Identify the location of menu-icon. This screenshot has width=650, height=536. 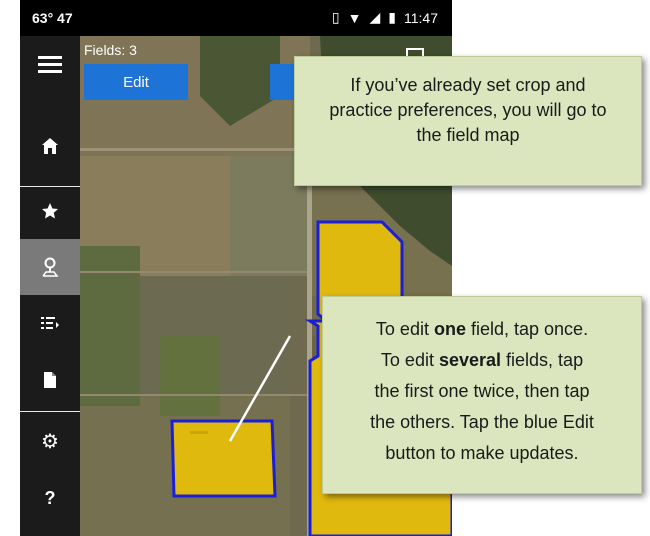
(50, 64).